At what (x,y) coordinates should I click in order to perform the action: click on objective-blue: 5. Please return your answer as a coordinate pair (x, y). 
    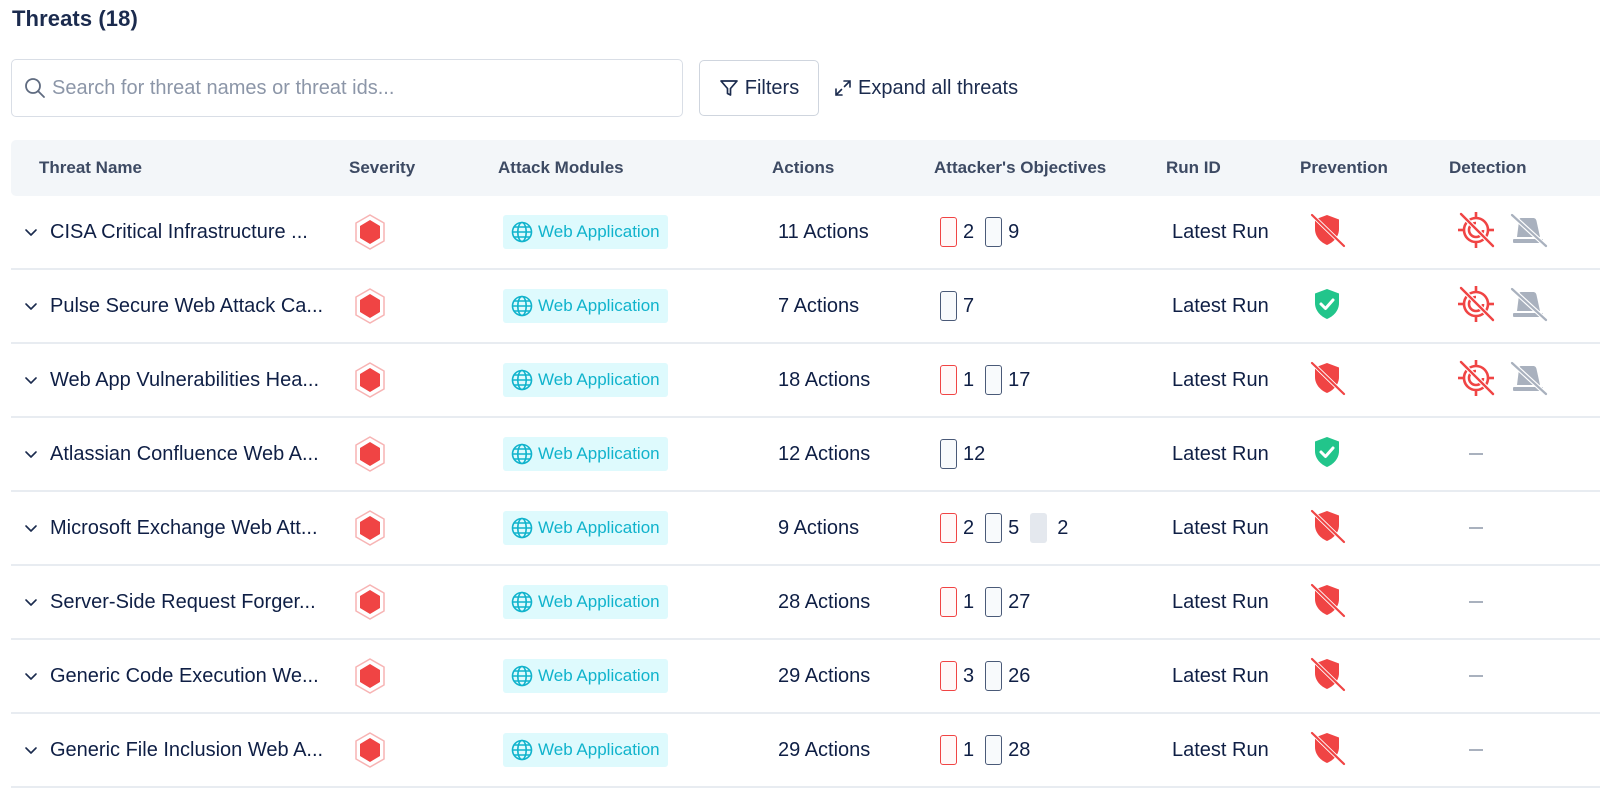
    Looking at the image, I should click on (1002, 528).